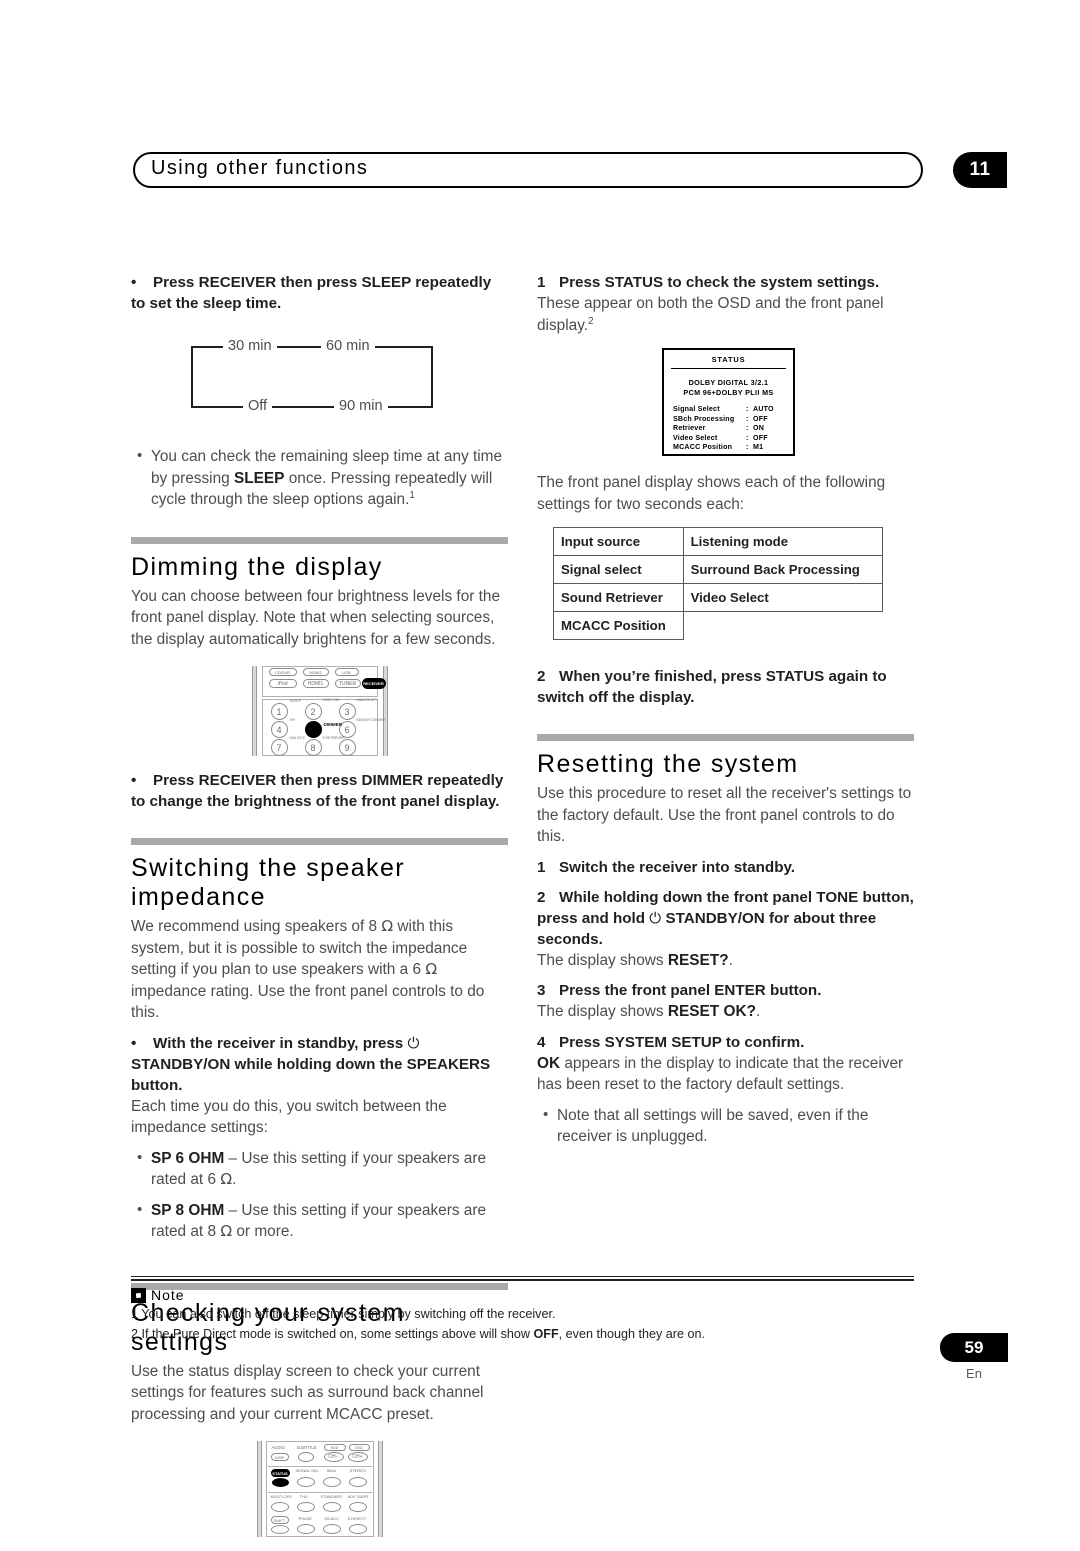 The height and width of the screenshot is (1551, 1080). Describe the element at coordinates (728, 359) in the screenshot. I see `osd-title: STATUS` at that location.